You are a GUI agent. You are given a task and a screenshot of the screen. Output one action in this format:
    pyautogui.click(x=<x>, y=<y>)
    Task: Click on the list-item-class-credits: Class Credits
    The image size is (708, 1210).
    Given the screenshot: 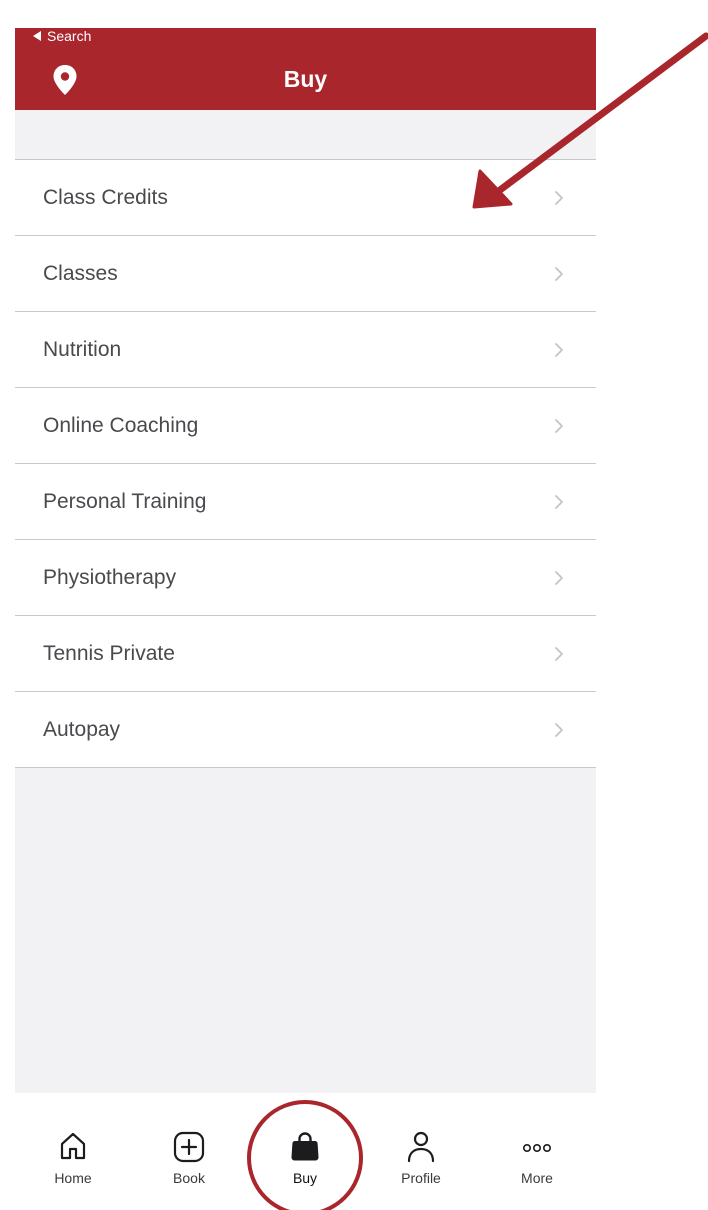 What is the action you would take?
    pyautogui.click(x=305, y=198)
    